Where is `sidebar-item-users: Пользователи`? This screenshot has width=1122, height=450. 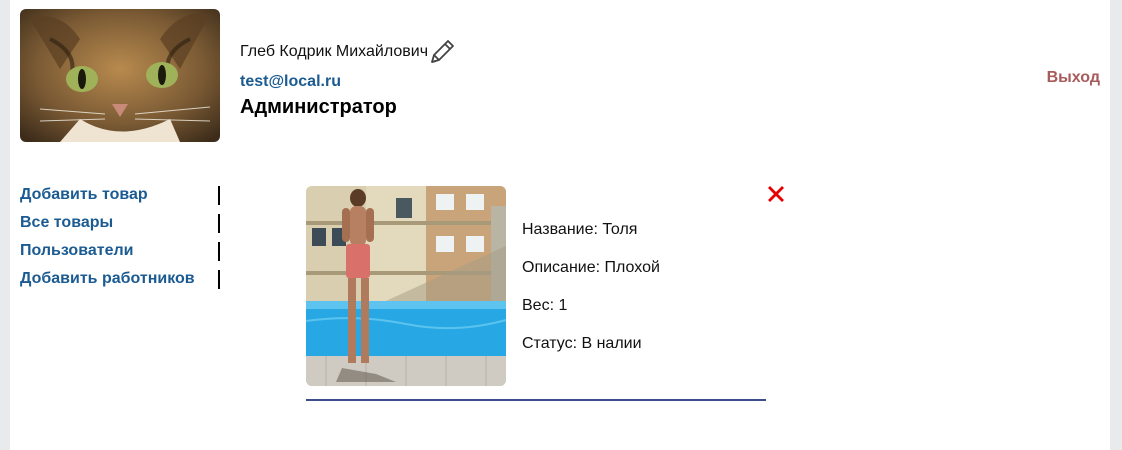
sidebar-item-users: Пользователи is located at coordinates (120, 254).